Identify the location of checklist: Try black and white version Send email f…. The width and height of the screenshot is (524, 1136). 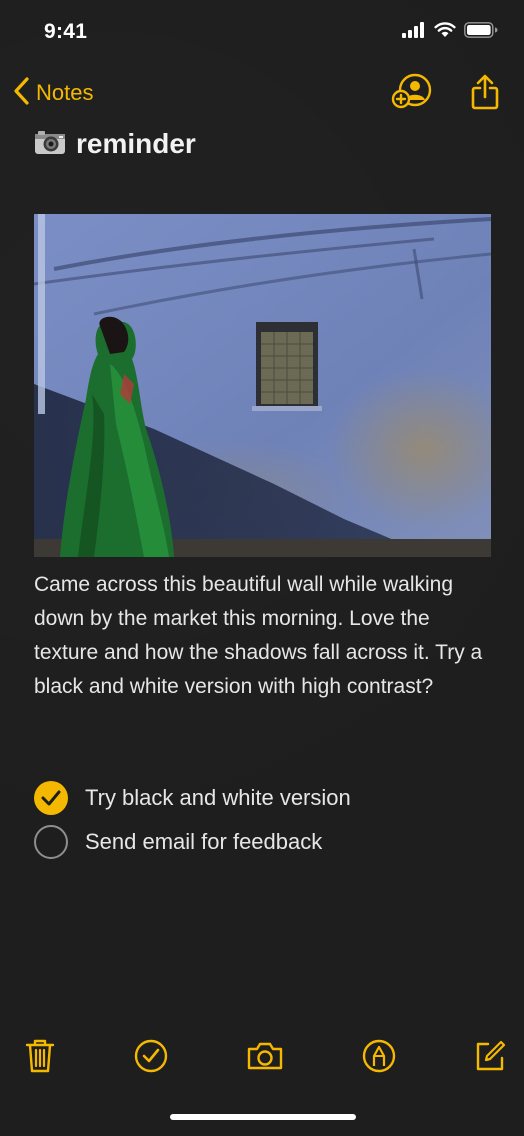
(264, 820).